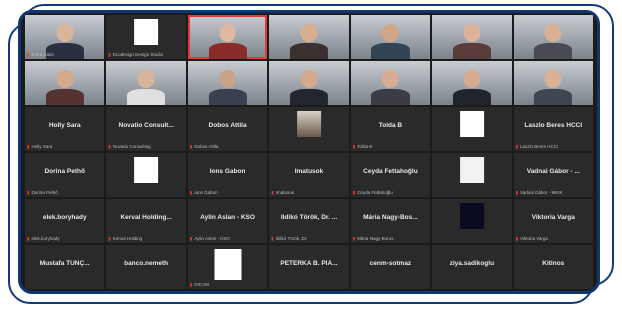 The width and height of the screenshot is (622, 309). Describe the element at coordinates (553, 239) in the screenshot. I see `participant-name-tag: ▮ Viktoria Varga` at that location.